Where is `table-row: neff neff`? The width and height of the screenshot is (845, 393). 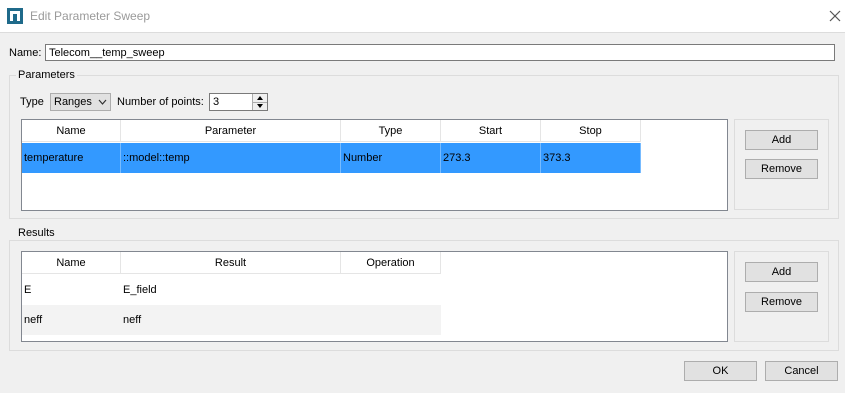
table-row: neff neff is located at coordinates (231, 320).